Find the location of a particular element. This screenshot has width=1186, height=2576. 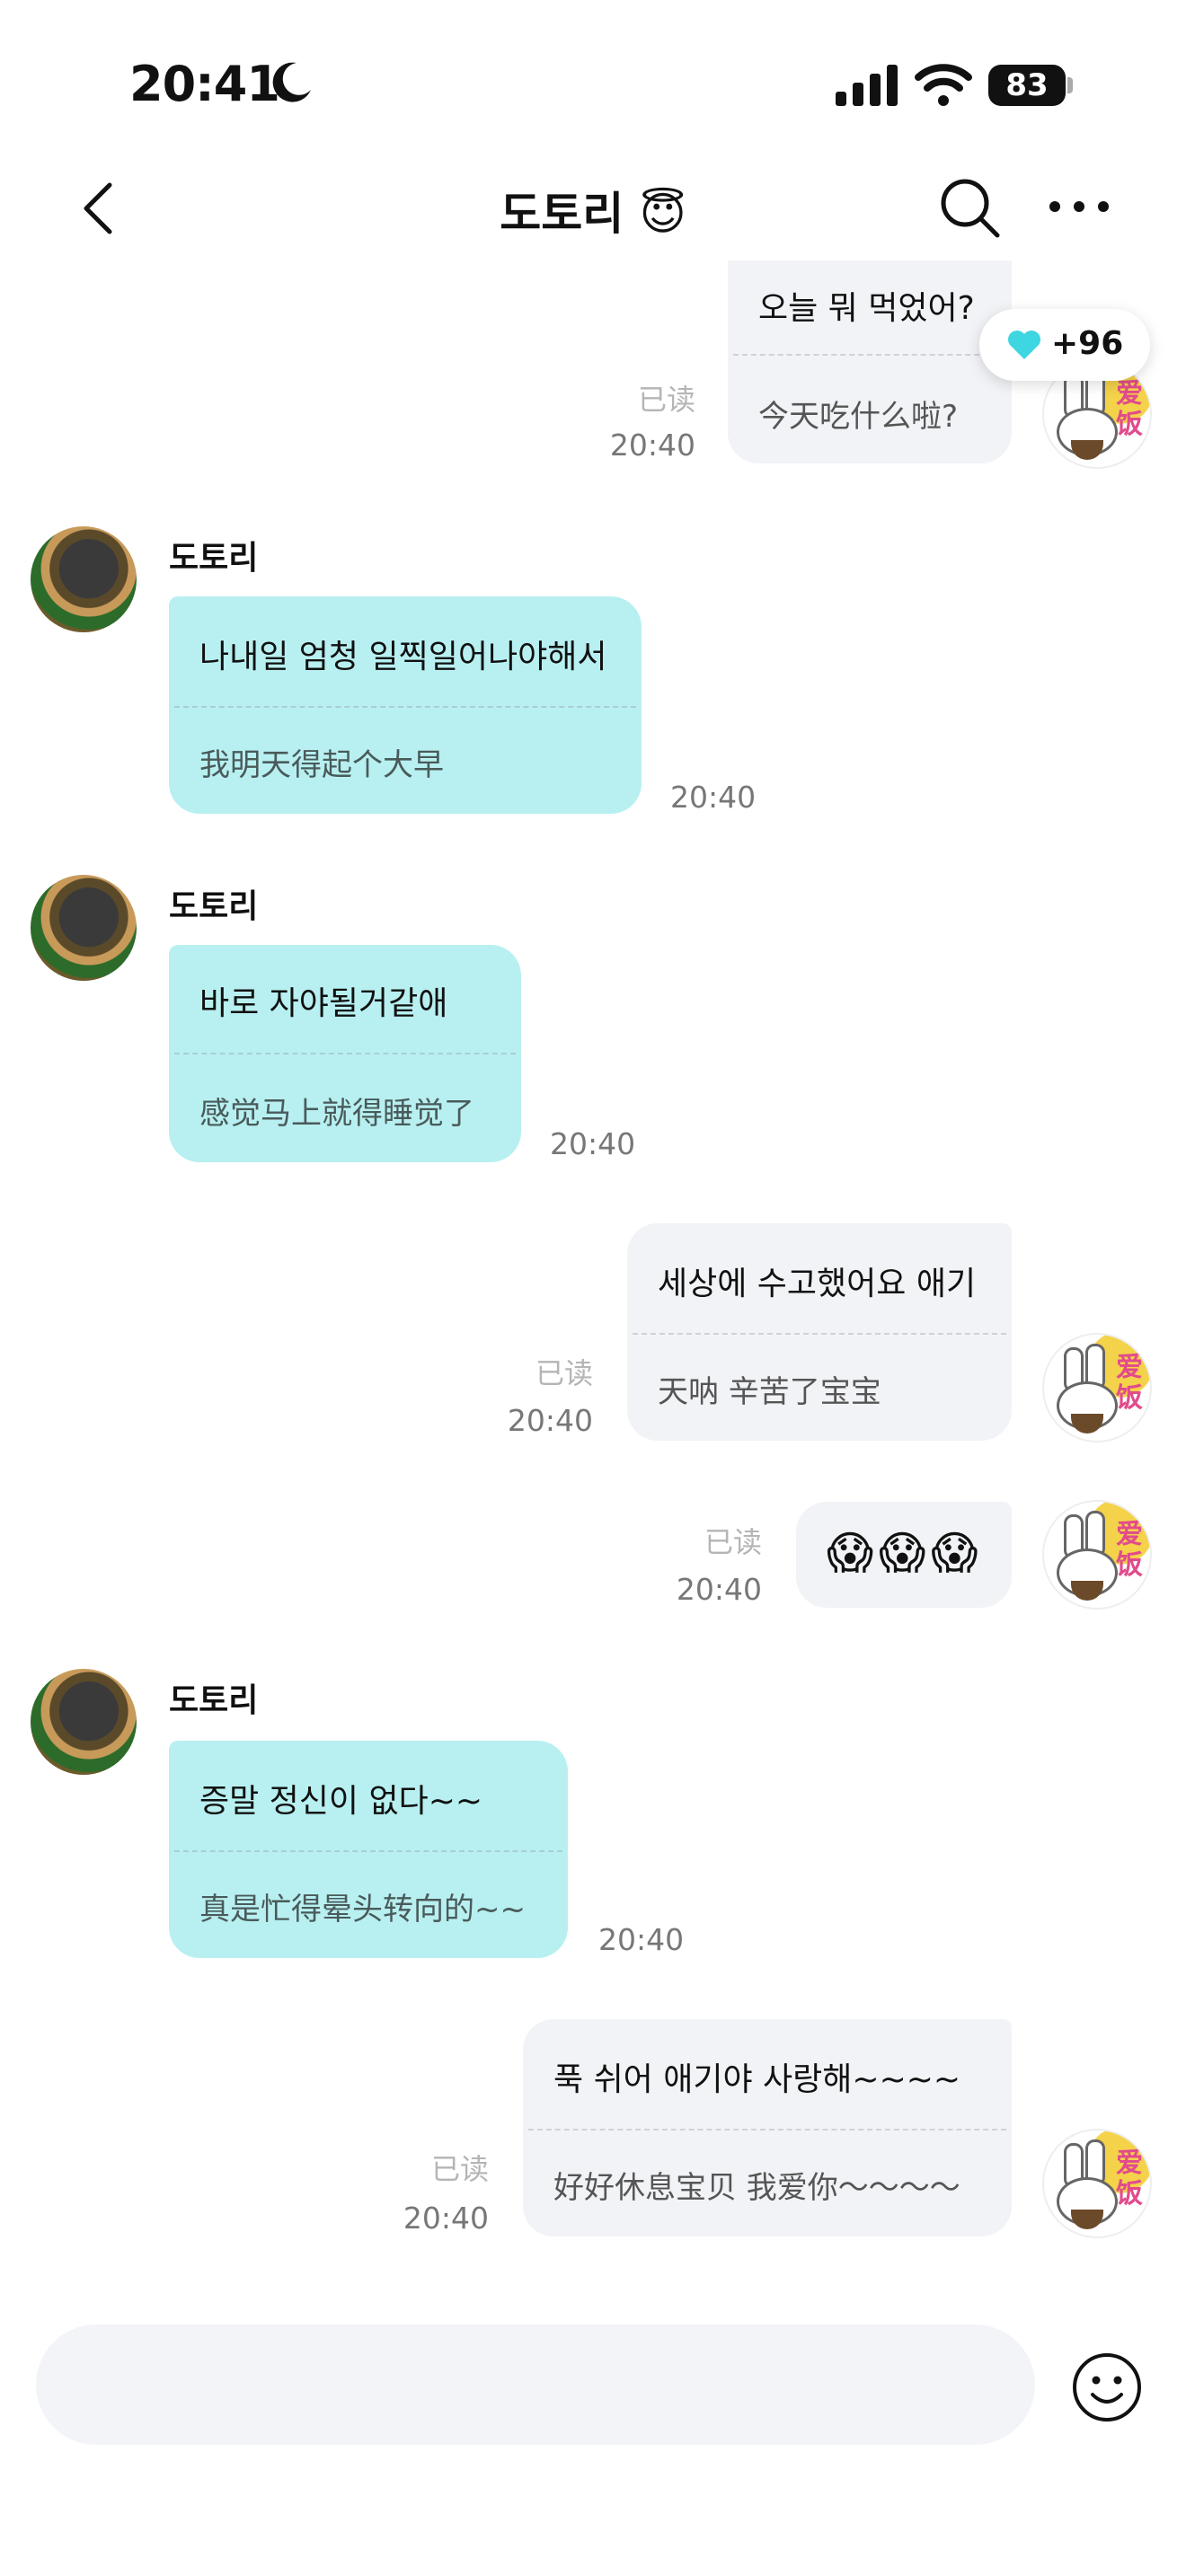

message-bubble-incoming: 나내일 엄청 일찍일어나야해서 我明天得起个大早 is located at coordinates (405, 705).